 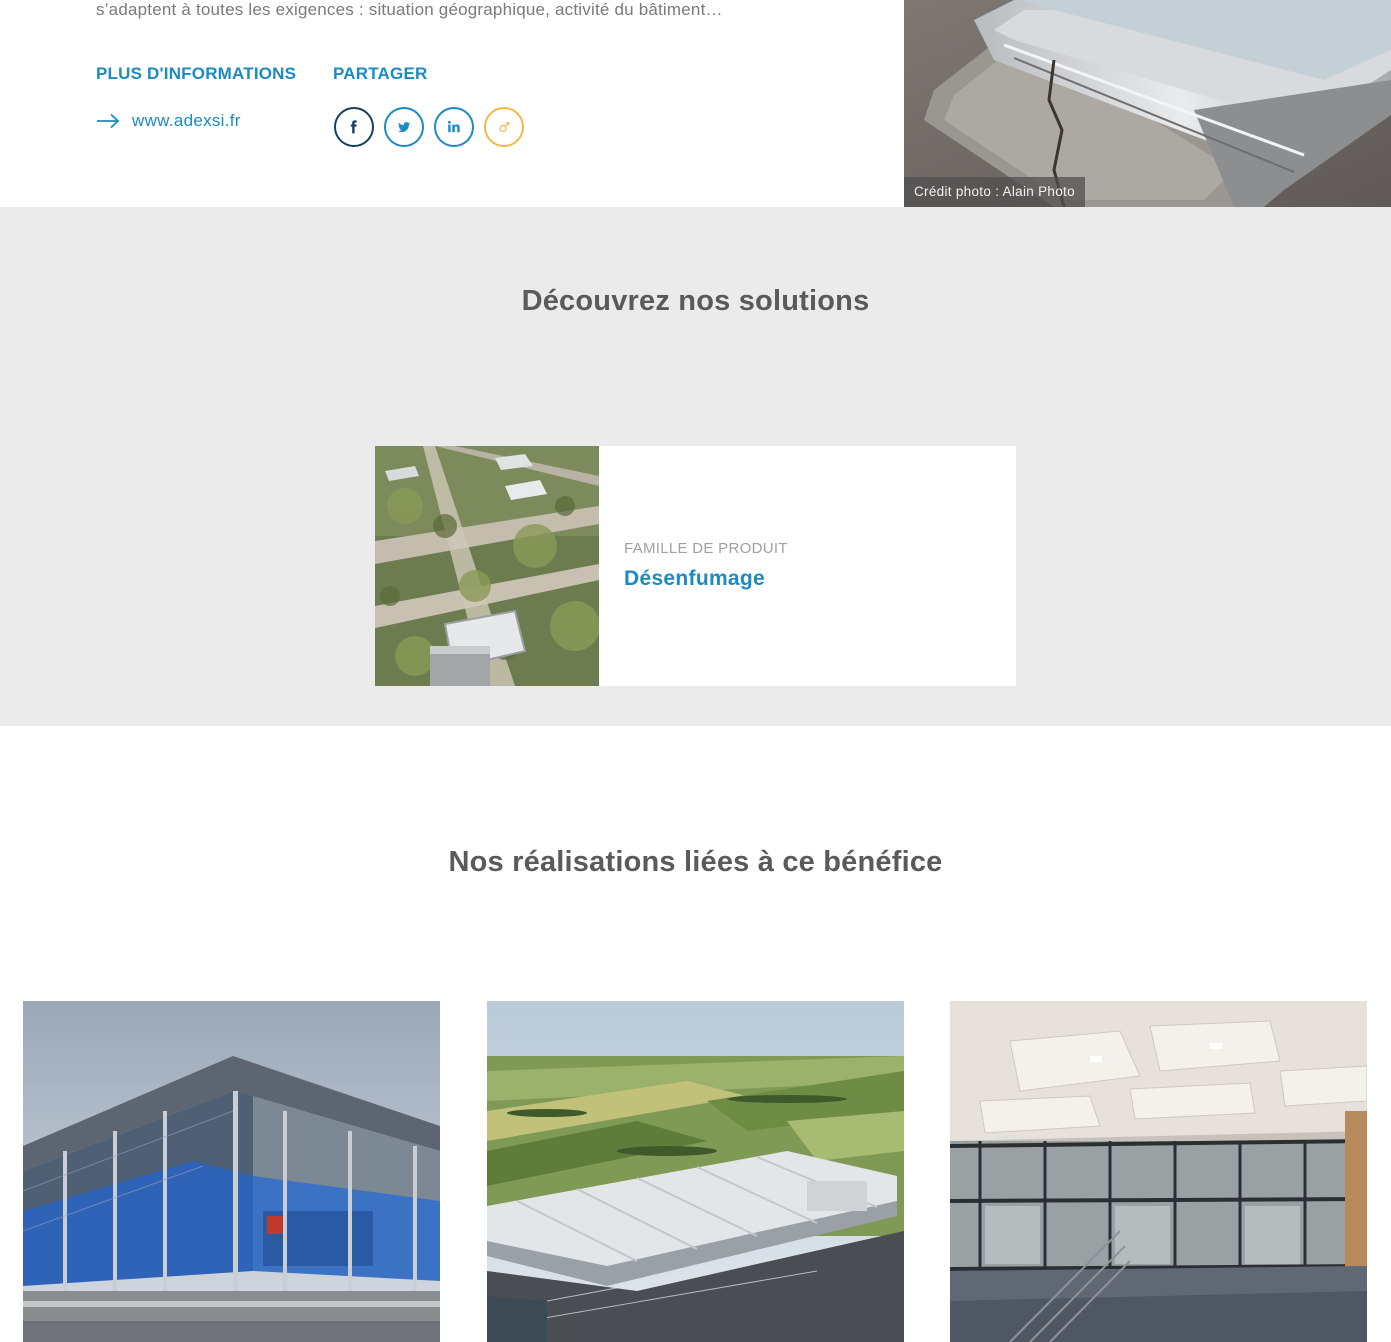 I want to click on project-card-warehouse, so click(x=695, y=1171).